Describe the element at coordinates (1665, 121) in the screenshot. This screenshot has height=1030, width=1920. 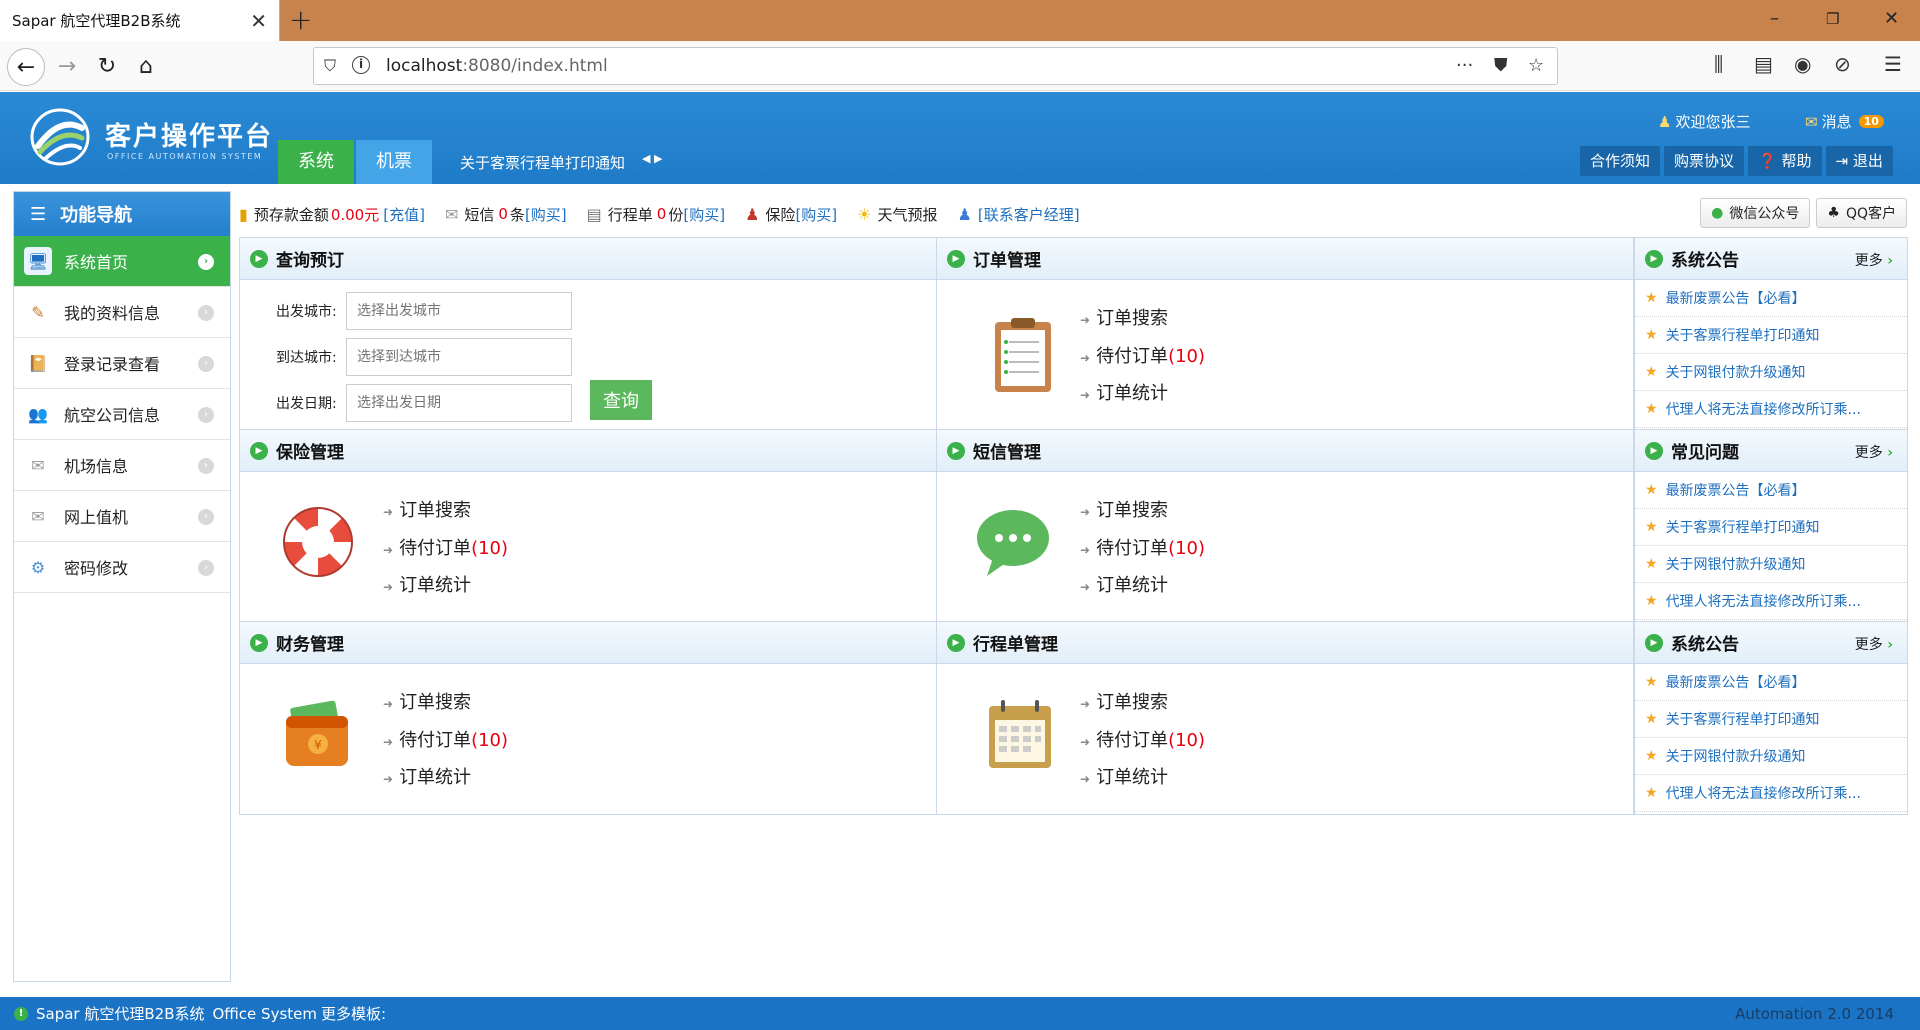
I see `user-icon: ♟` at that location.